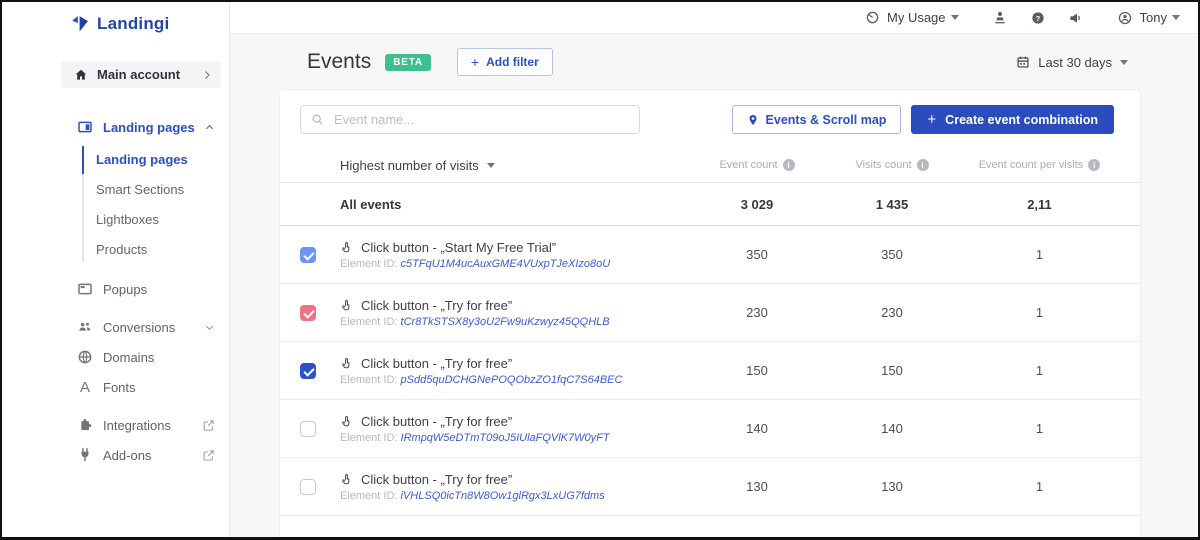  I want to click on user-name: Tony, so click(1153, 17).